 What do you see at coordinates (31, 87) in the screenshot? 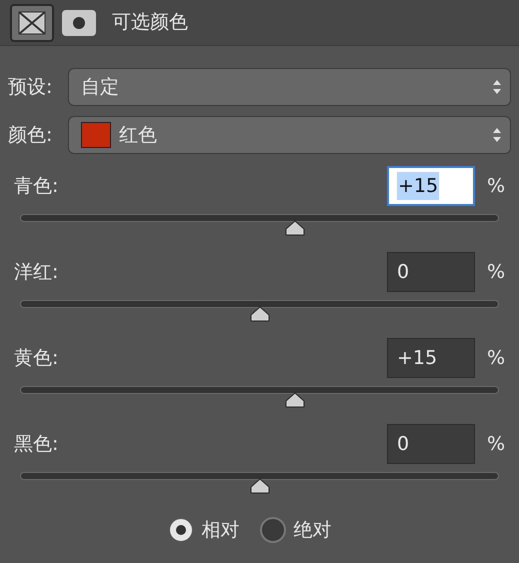
I see `preset-label: 预设:` at bounding box center [31, 87].